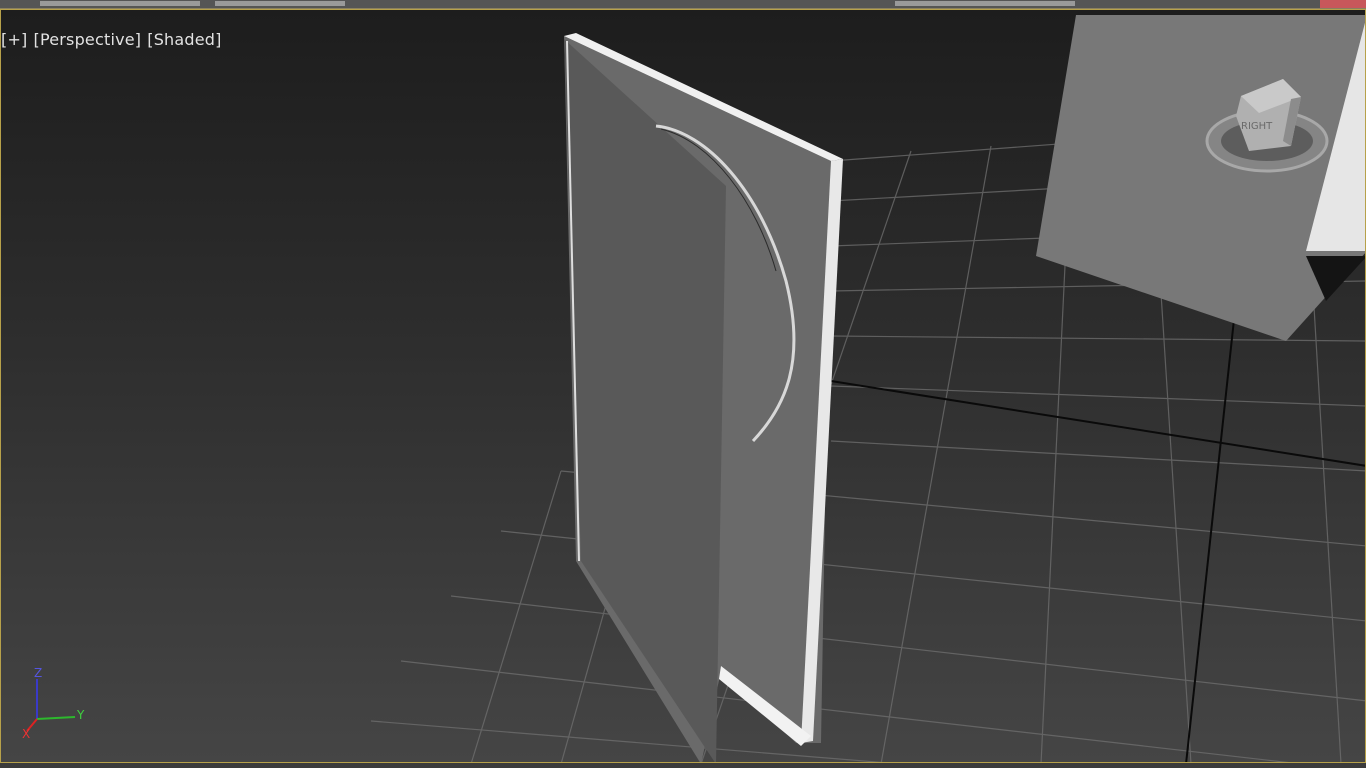  What do you see at coordinates (1257, 126) in the screenshot?
I see `viewcube-face-label: RIGHT` at bounding box center [1257, 126].